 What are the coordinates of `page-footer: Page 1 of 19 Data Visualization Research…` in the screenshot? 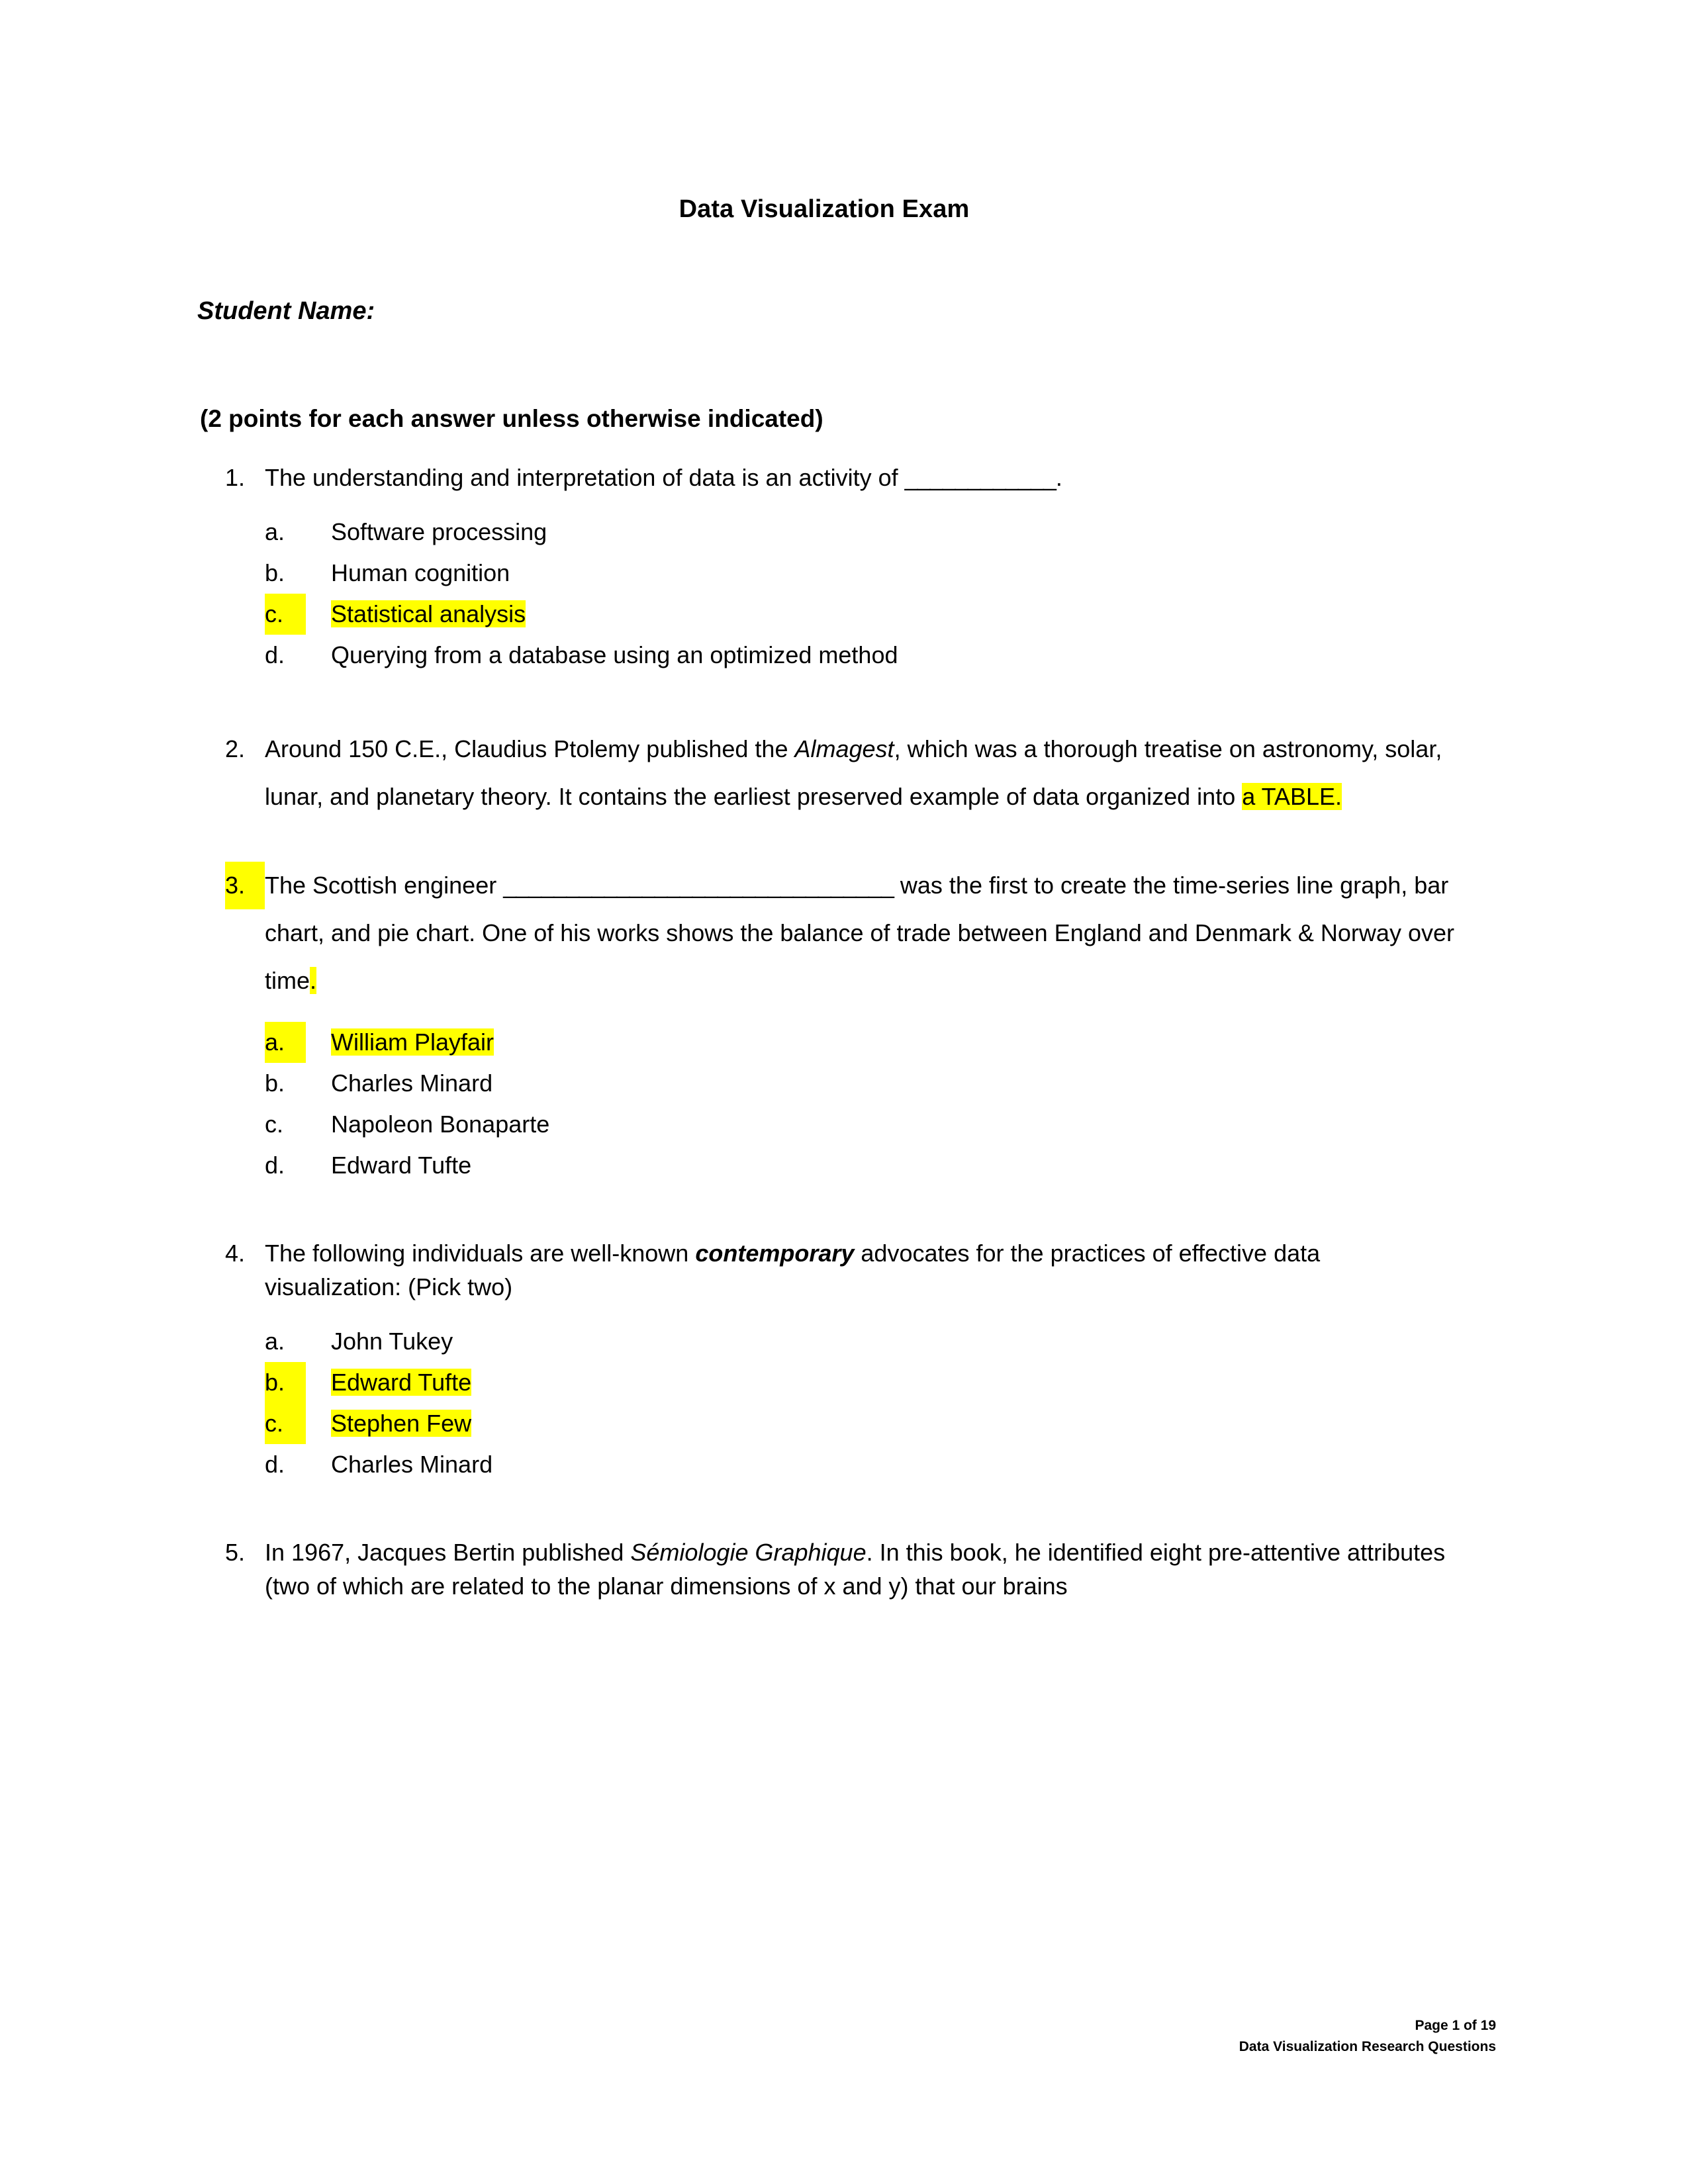 It's located at (1198, 2036).